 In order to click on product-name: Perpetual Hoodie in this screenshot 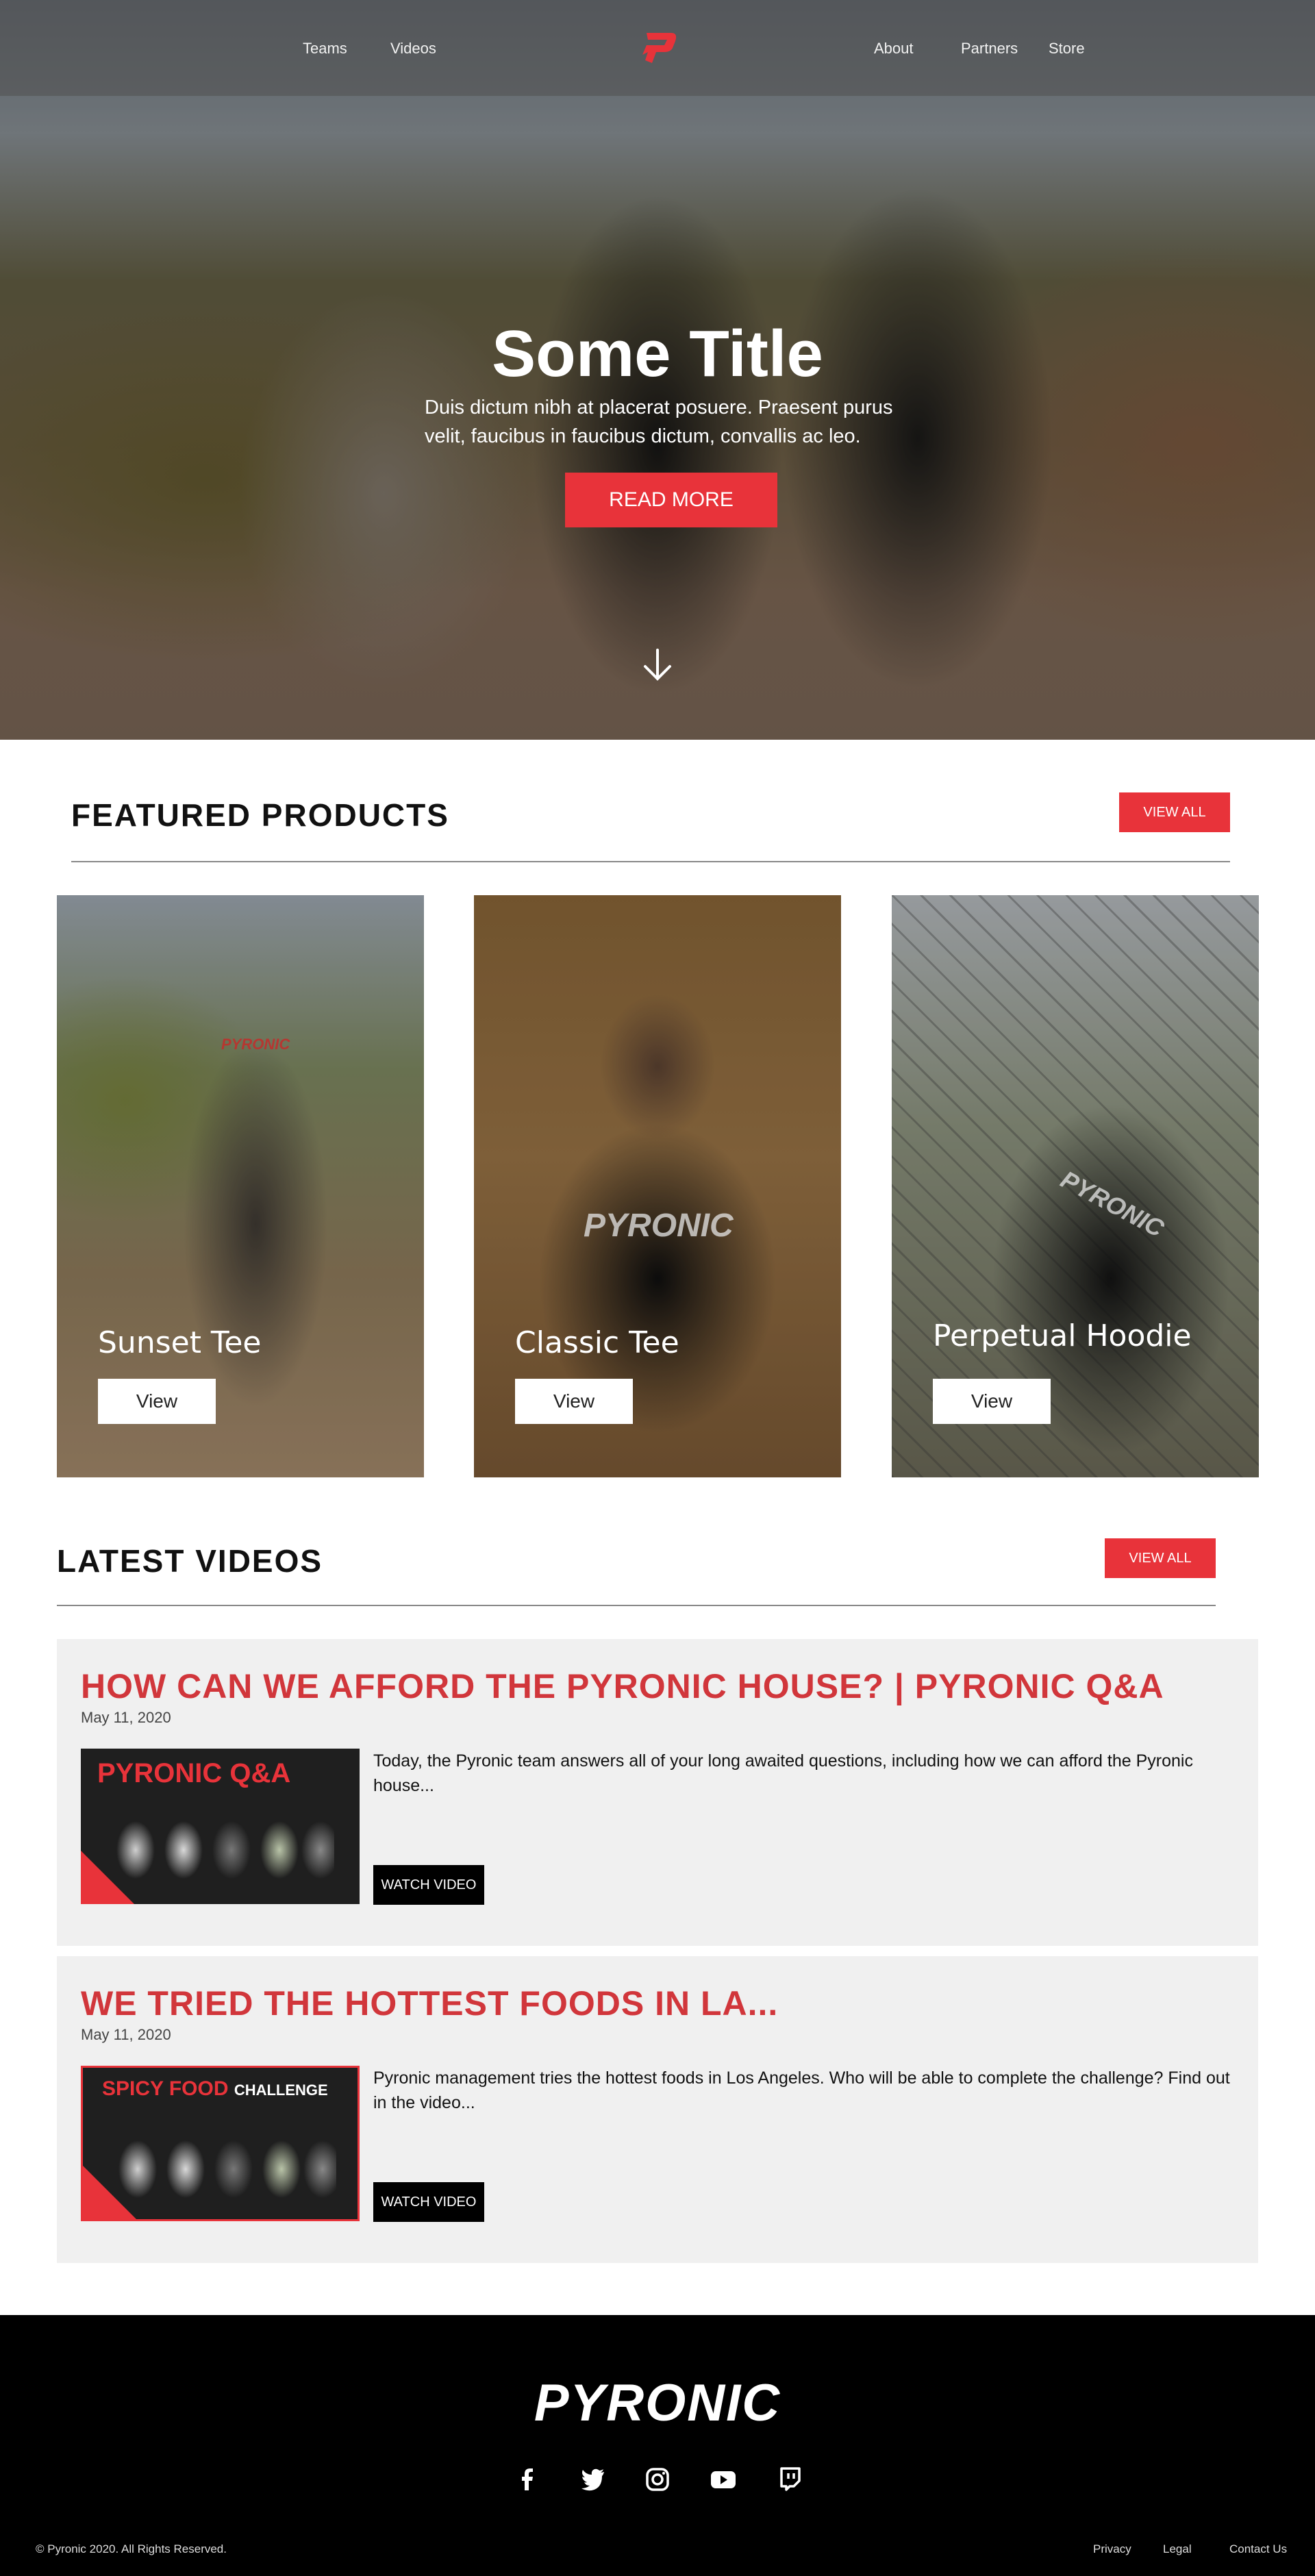, I will do `click(1062, 1335)`.